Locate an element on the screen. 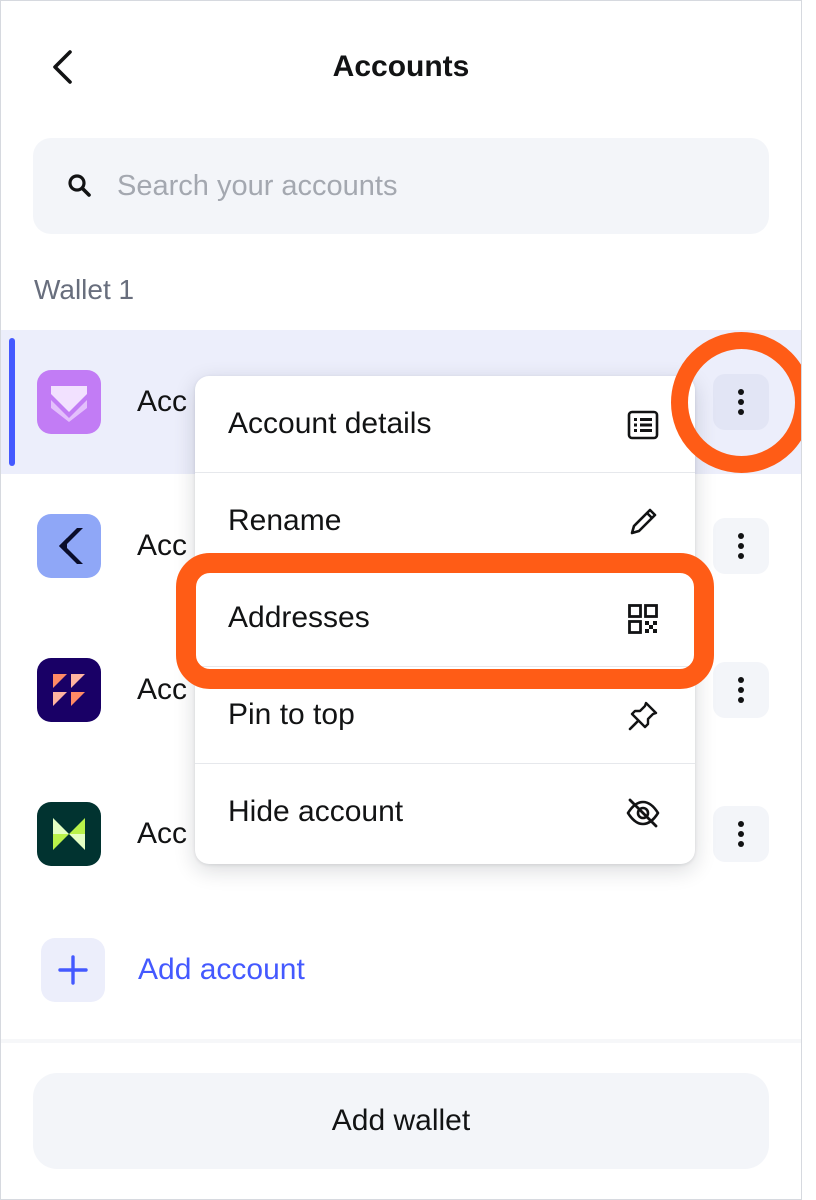 This screenshot has height=1200, width=816. plus-icon is located at coordinates (73, 970).